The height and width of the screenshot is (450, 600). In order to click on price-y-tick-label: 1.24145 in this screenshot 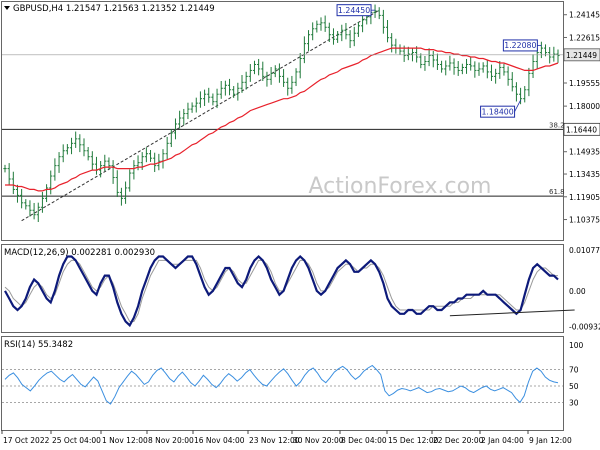, I will do `click(584, 15)`.